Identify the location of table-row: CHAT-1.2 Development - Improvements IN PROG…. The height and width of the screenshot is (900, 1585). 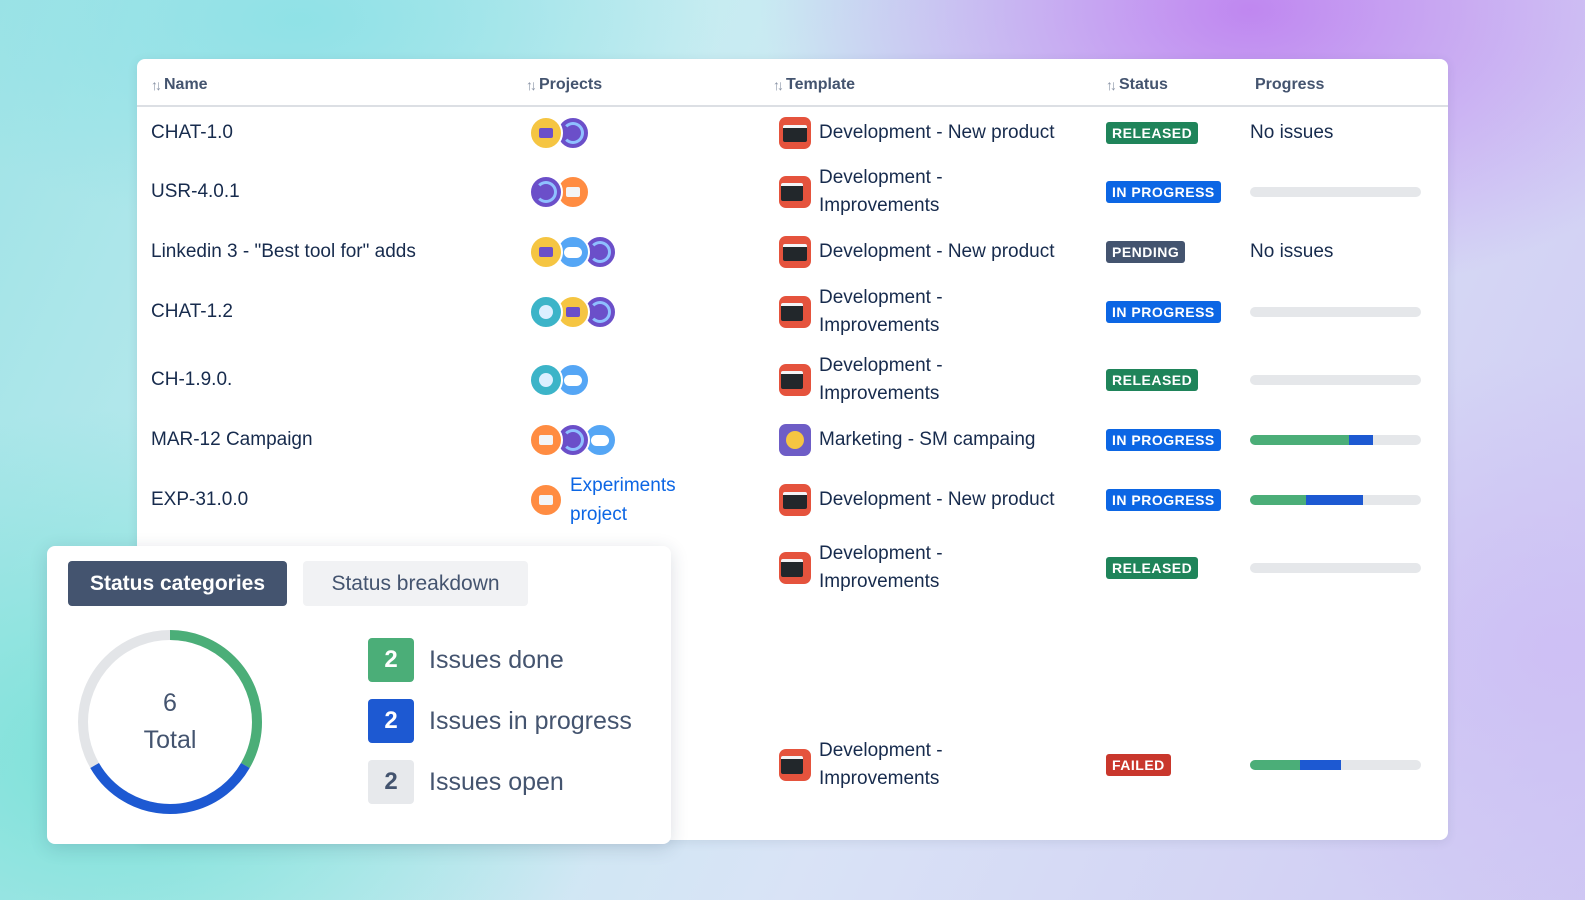
(792, 312).